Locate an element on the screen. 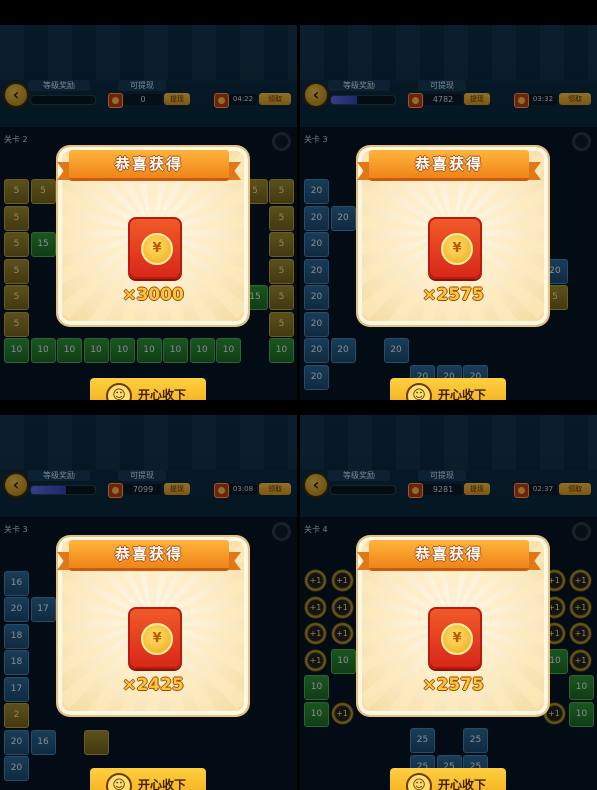 The image size is (597, 790). reward-amount: ×2425 is located at coordinates (153, 685).